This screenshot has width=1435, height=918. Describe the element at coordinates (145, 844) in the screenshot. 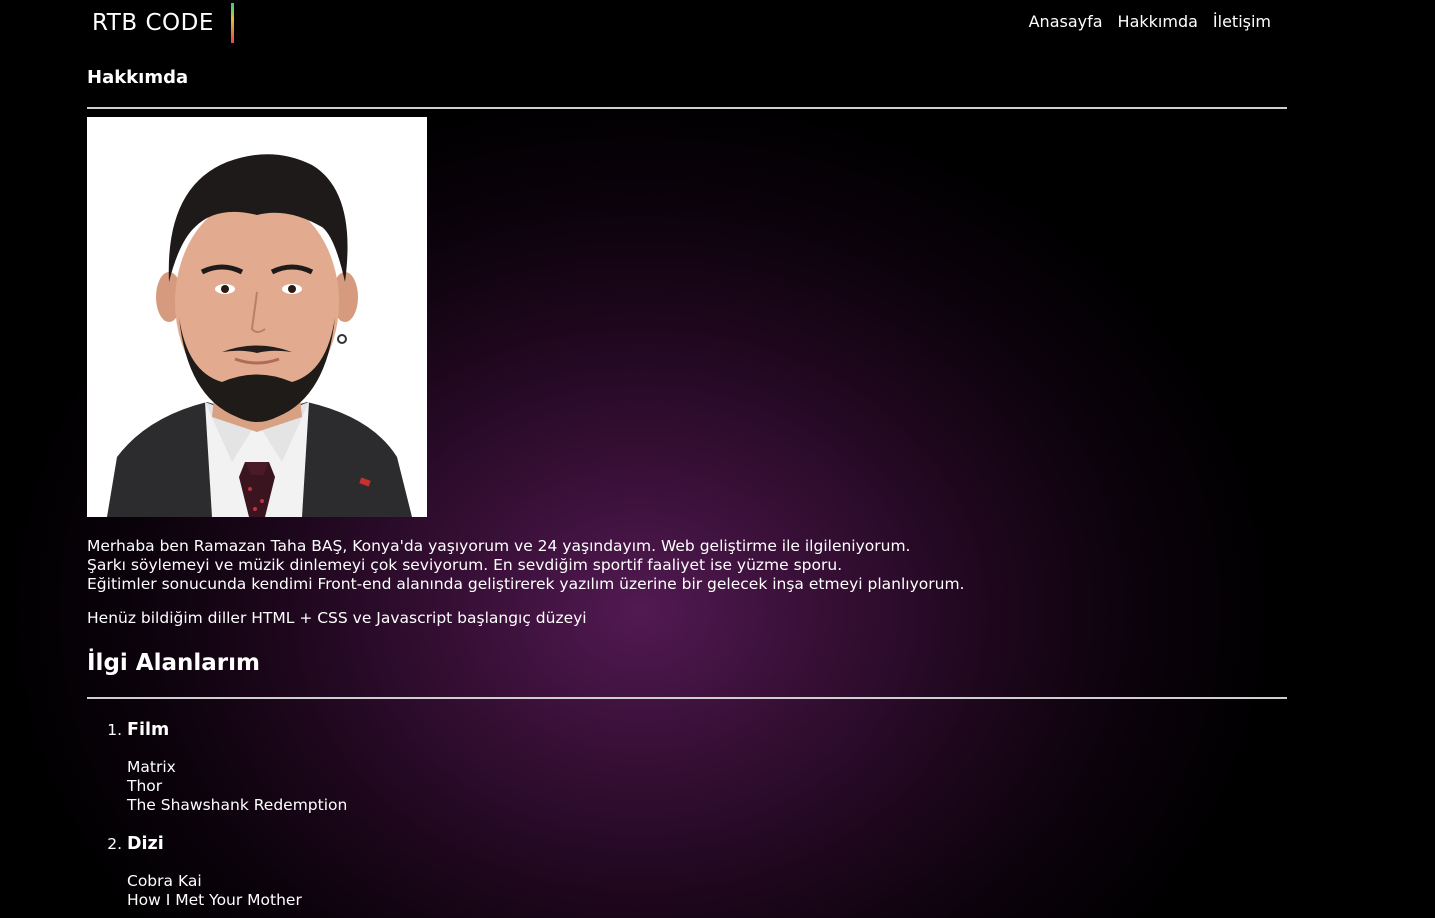

I see `category-title: Dizi` at that location.